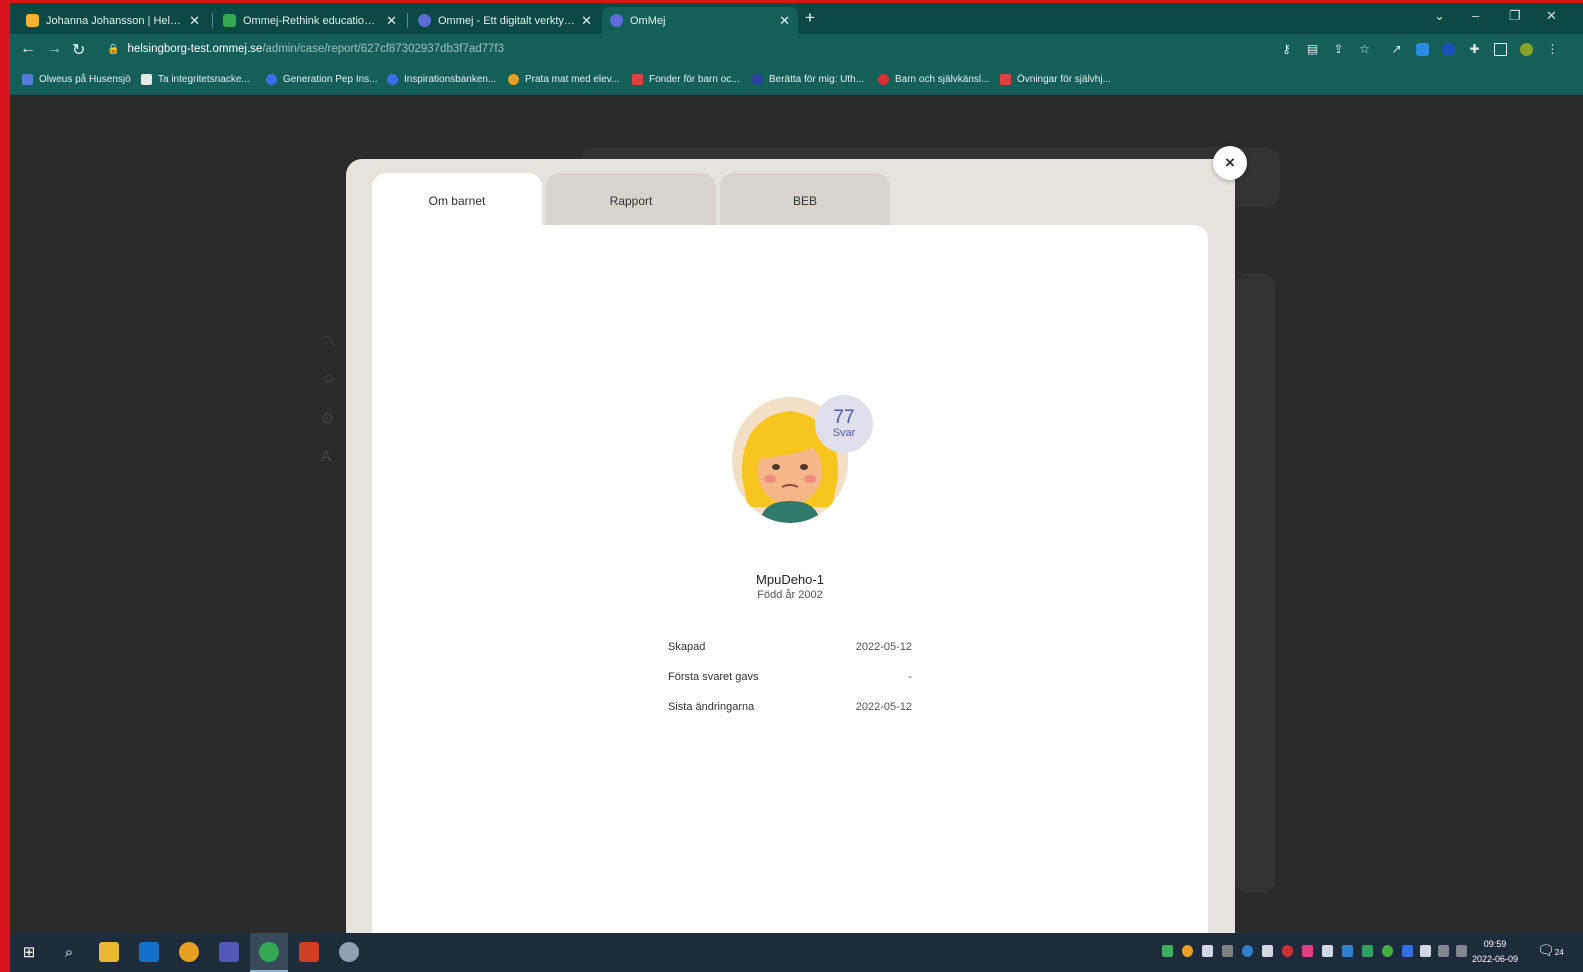 The image size is (1583, 972). I want to click on extension-round-icon, so click(1448, 49).